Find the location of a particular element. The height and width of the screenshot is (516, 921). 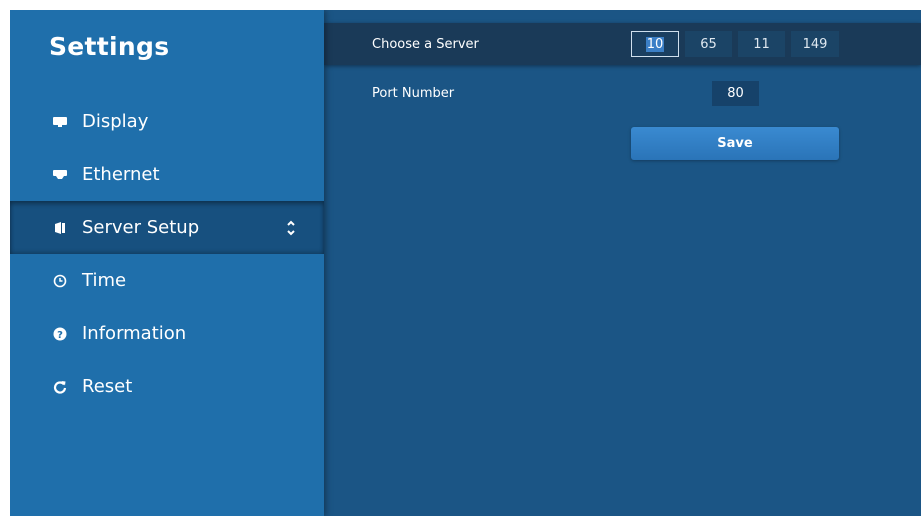

sidebar-item-label: Ethernet is located at coordinates (121, 174).